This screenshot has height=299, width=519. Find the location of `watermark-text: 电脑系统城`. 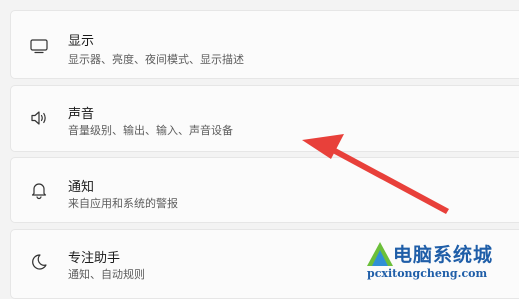

watermark-text: 电脑系统城 is located at coordinates (443, 255).